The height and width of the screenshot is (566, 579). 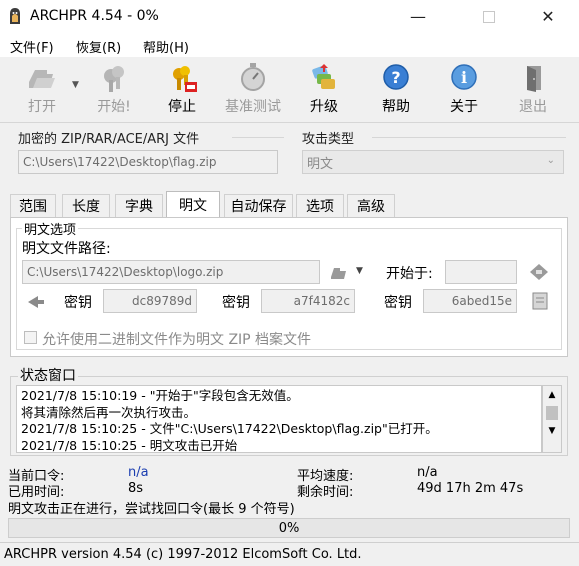 I want to click on log-line: 将其清除然后再一次执行攻击。, so click(x=109, y=412).